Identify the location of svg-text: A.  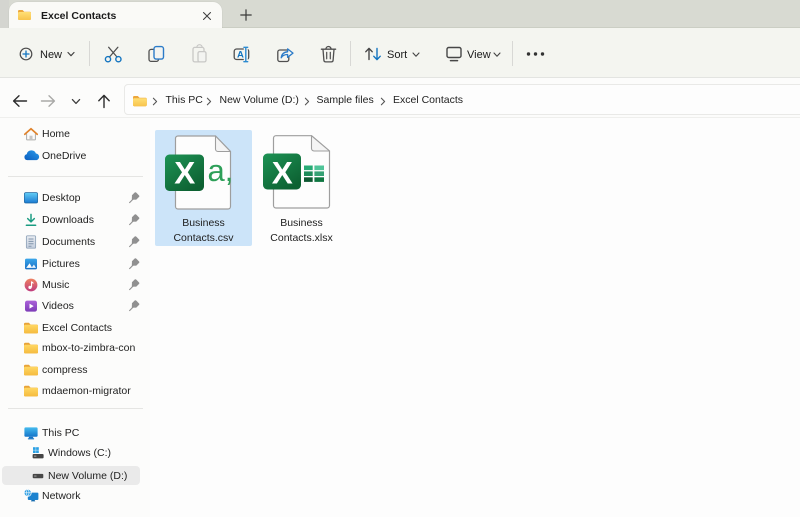
(240, 54).